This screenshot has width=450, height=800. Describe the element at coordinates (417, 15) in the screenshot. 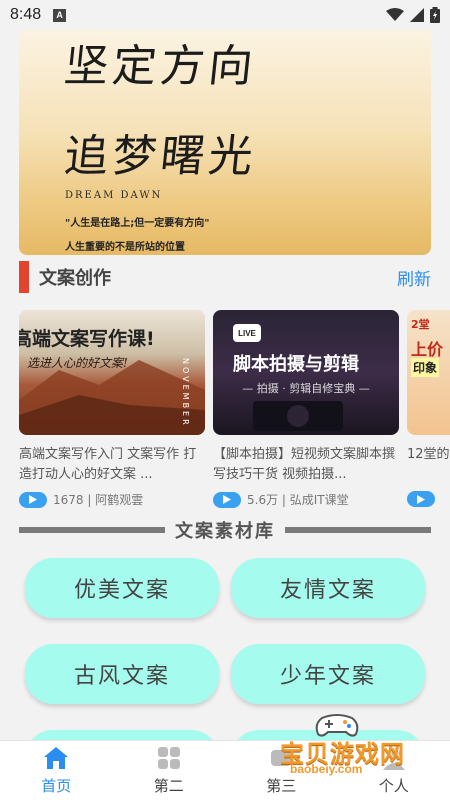

I see `signal-icon` at that location.